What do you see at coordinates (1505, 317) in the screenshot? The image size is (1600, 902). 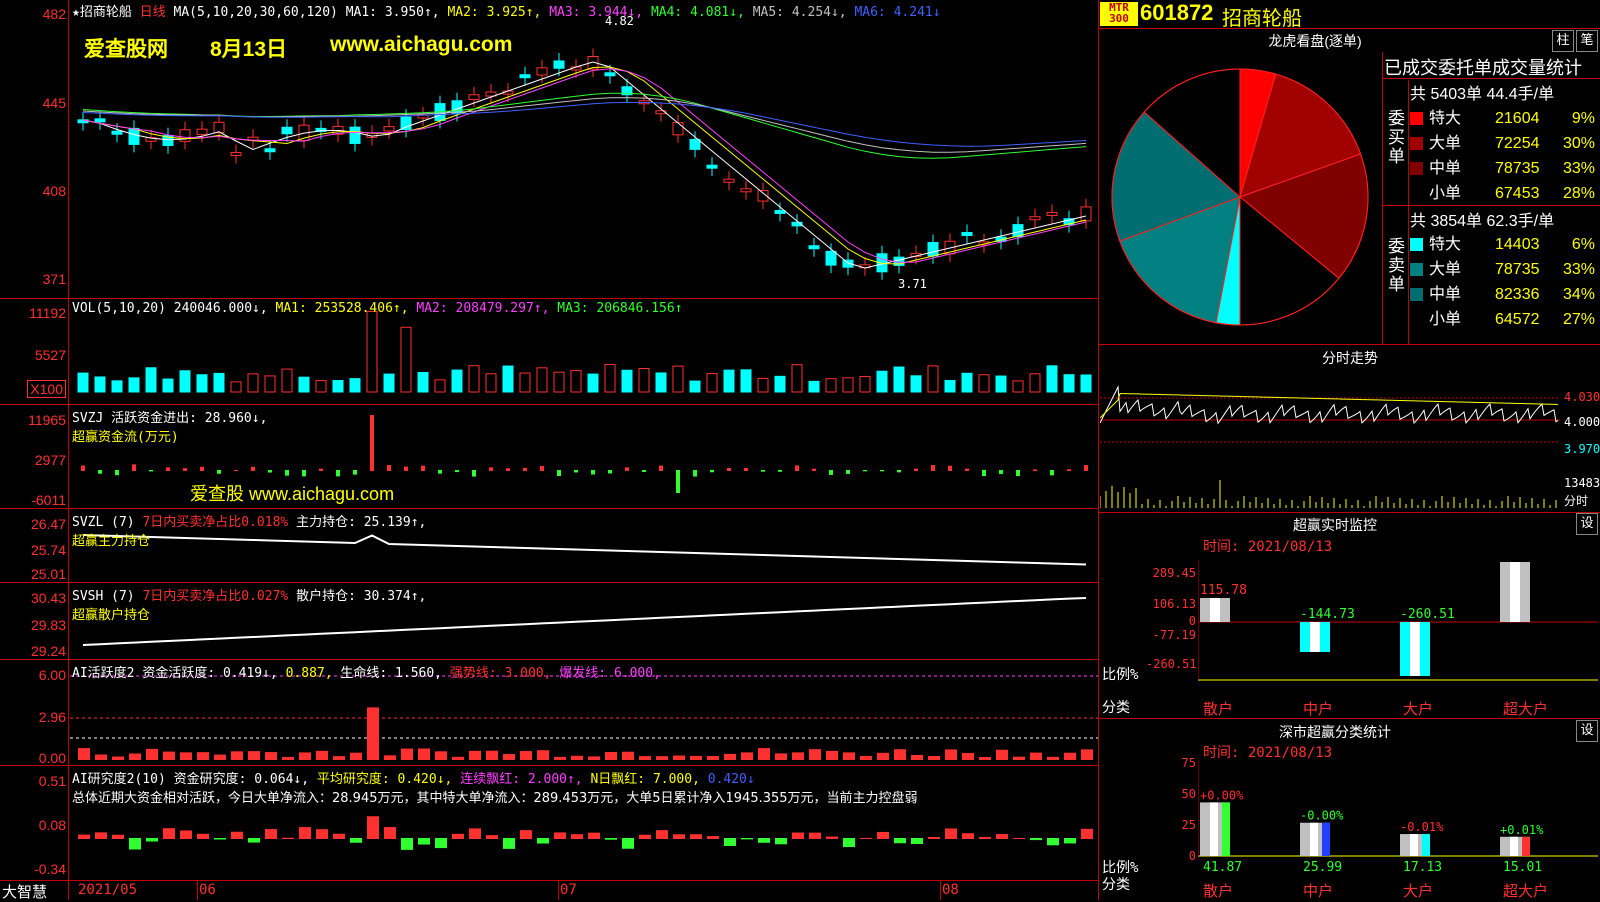 I see `sell-row: 小单 64572 27%` at bounding box center [1505, 317].